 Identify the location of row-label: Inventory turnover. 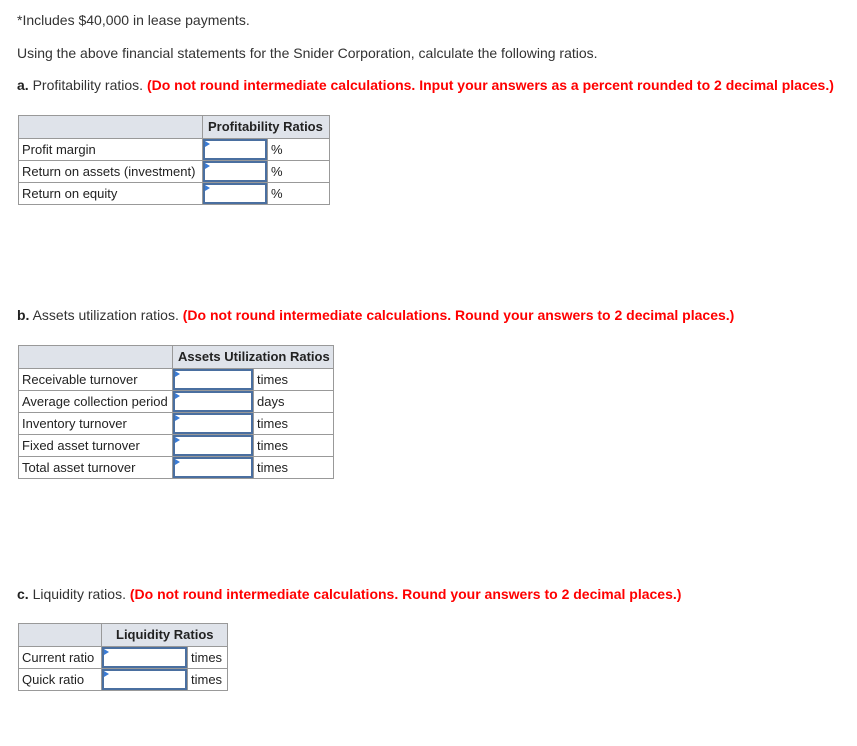
(95, 423).